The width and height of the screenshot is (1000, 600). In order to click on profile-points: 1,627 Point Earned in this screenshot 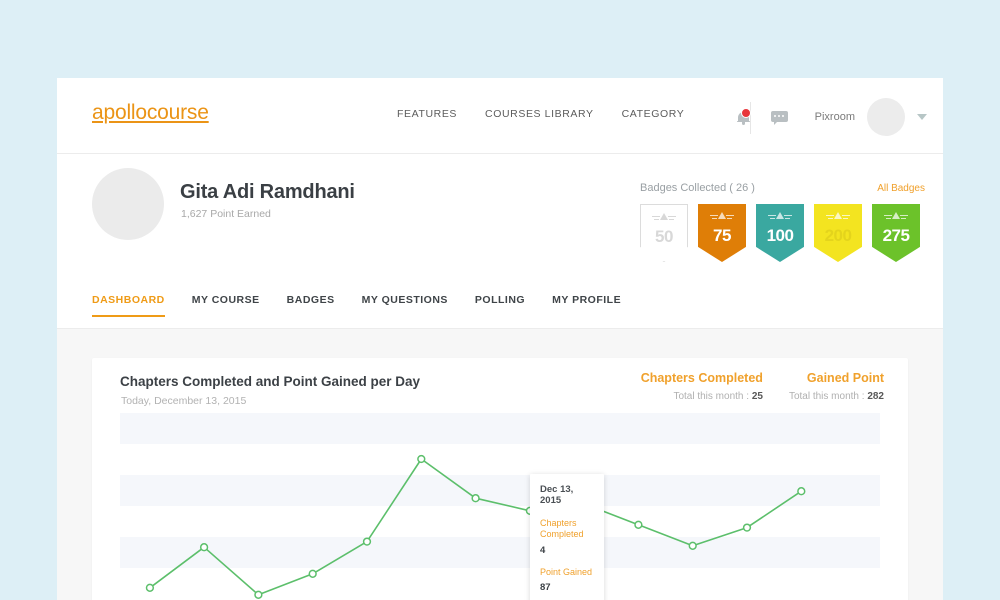, I will do `click(226, 214)`.